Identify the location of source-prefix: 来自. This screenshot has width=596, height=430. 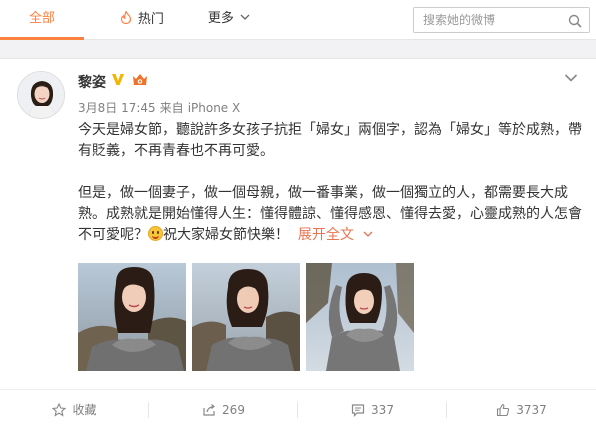
(171, 108).